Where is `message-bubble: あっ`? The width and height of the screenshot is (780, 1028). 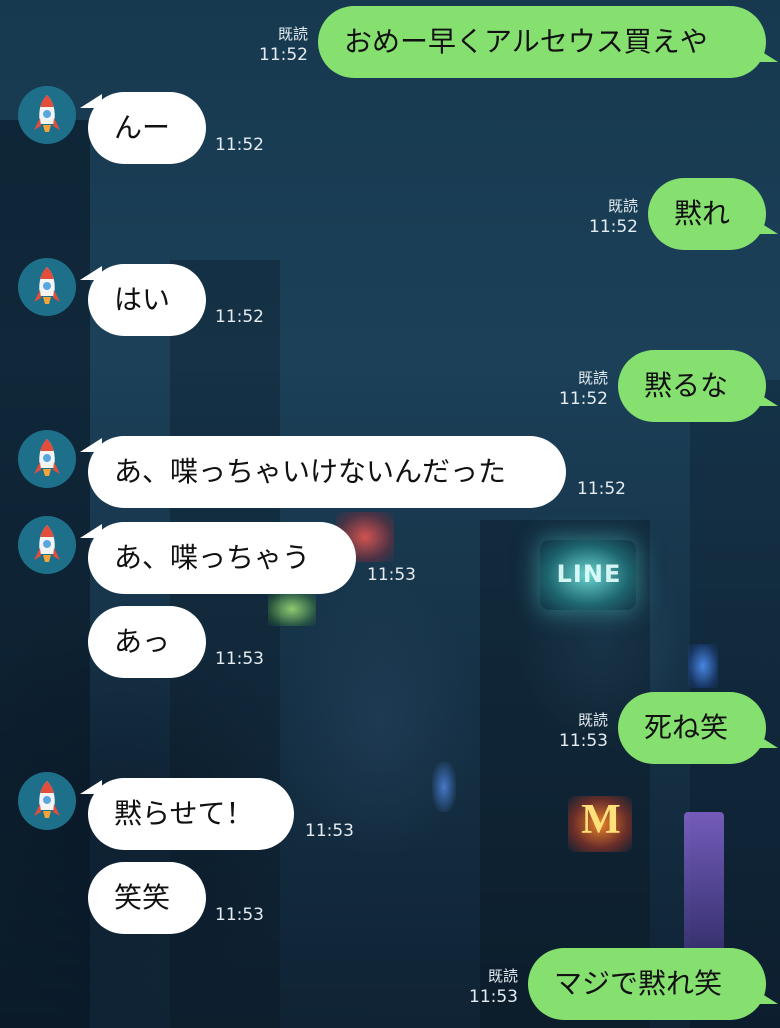 message-bubble: あっ is located at coordinates (147, 642).